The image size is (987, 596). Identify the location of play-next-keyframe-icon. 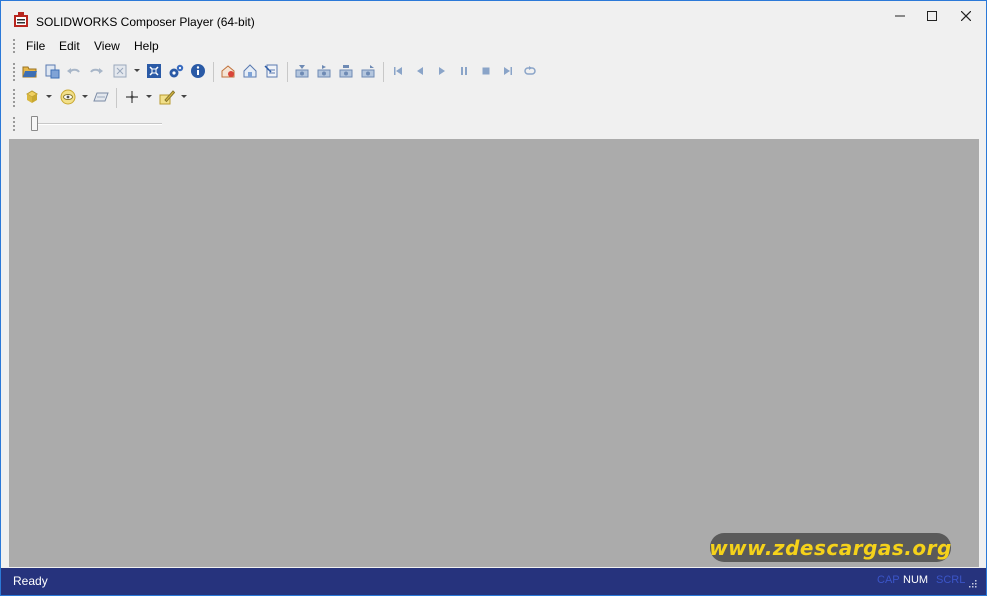
(324, 71).